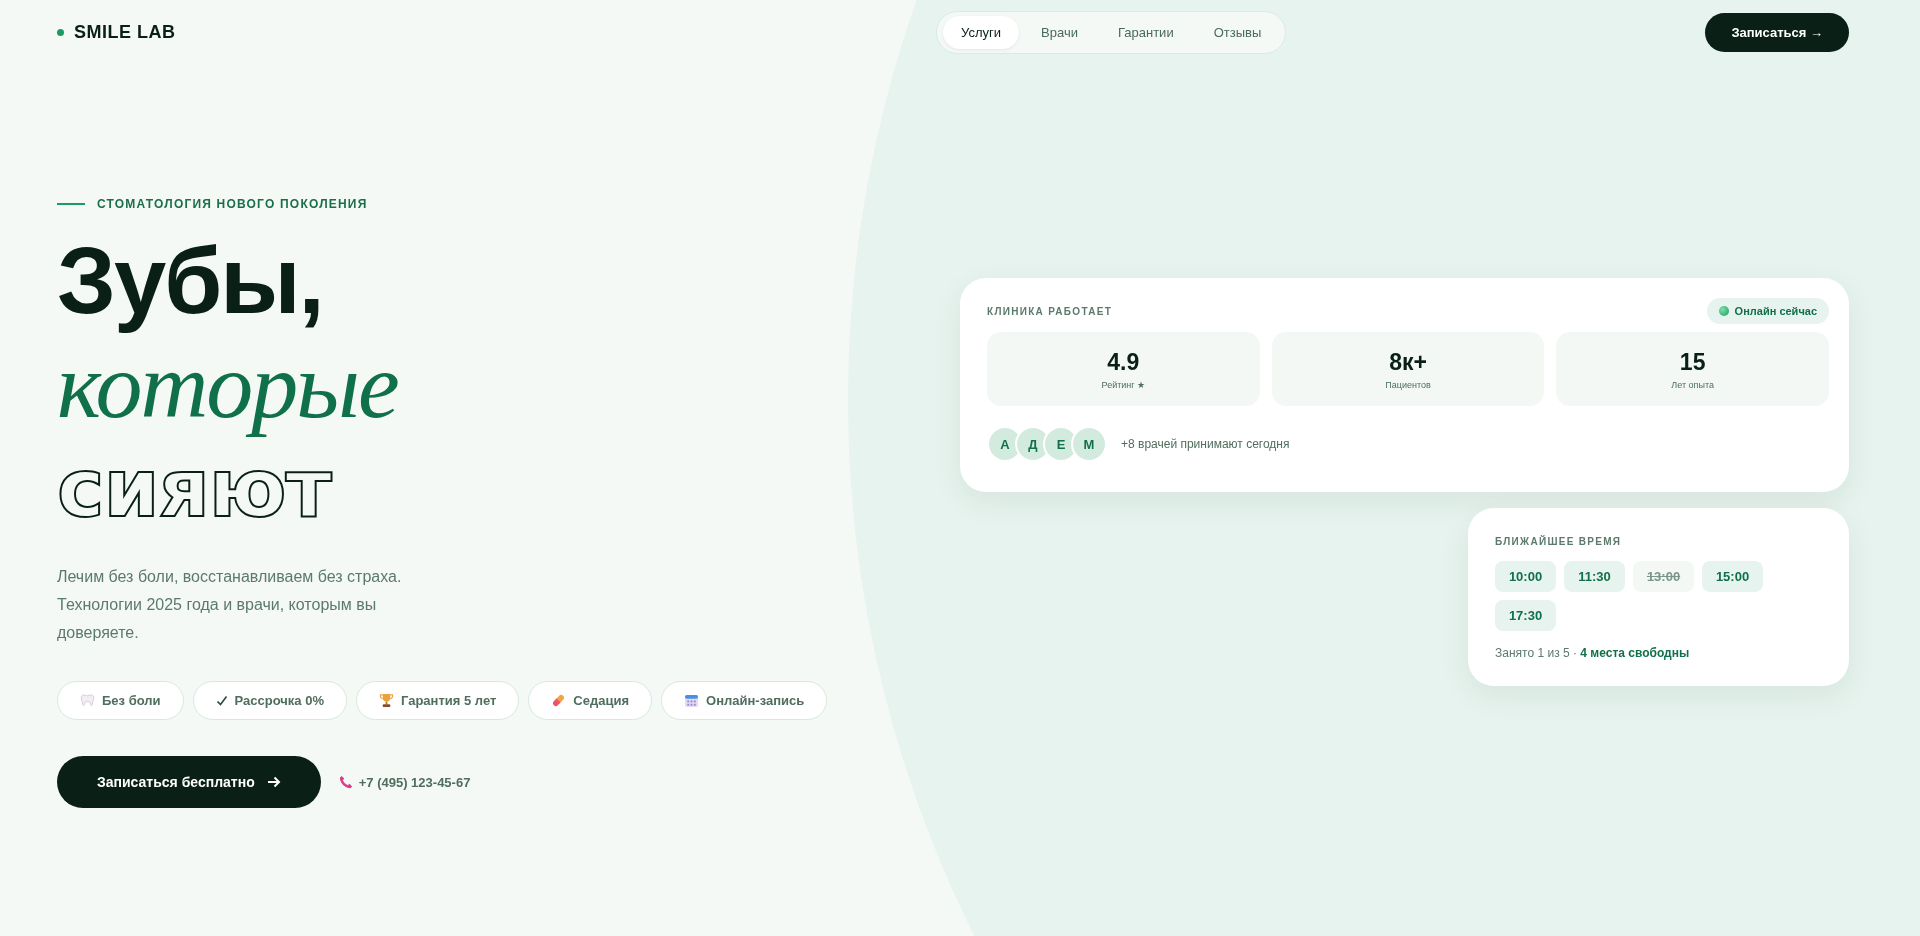  What do you see at coordinates (1408, 362) in the screenshot?
I see `stat-value: 8к+` at bounding box center [1408, 362].